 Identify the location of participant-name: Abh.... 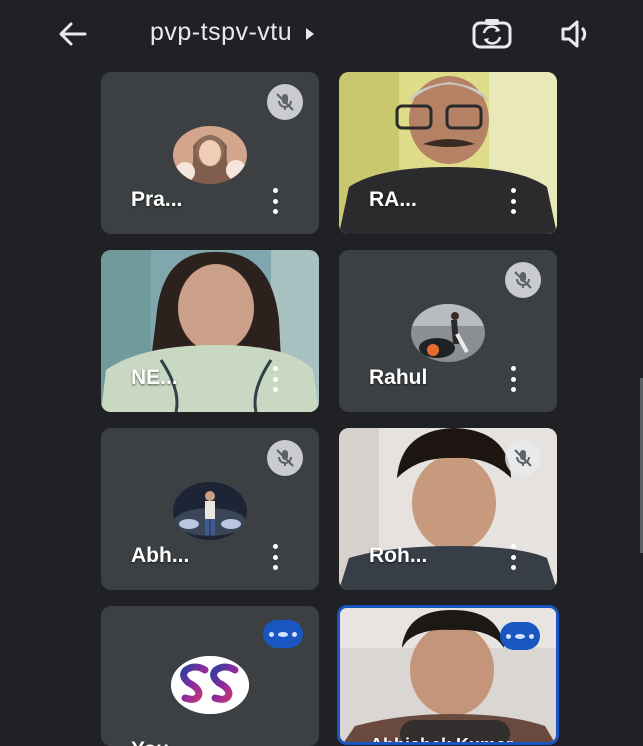
(160, 555).